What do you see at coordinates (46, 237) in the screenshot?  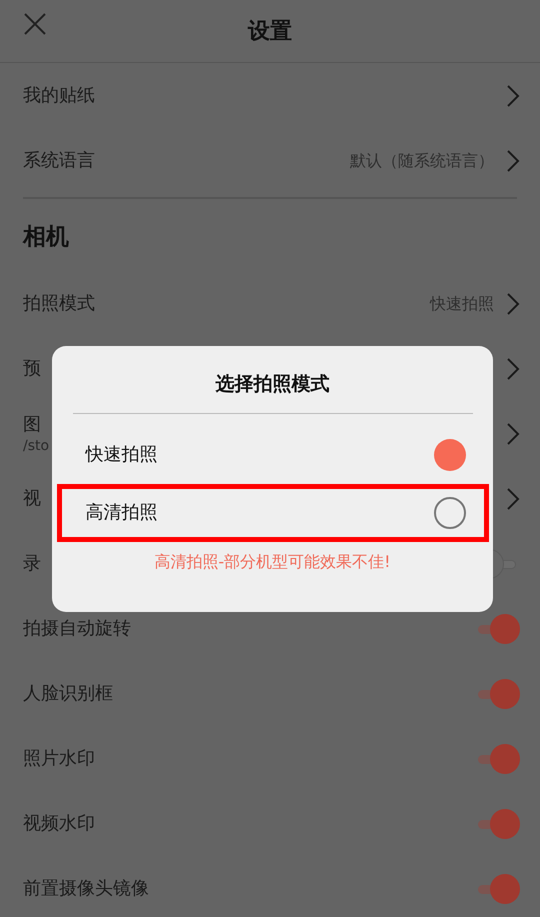 I see `section-heading: 相机` at bounding box center [46, 237].